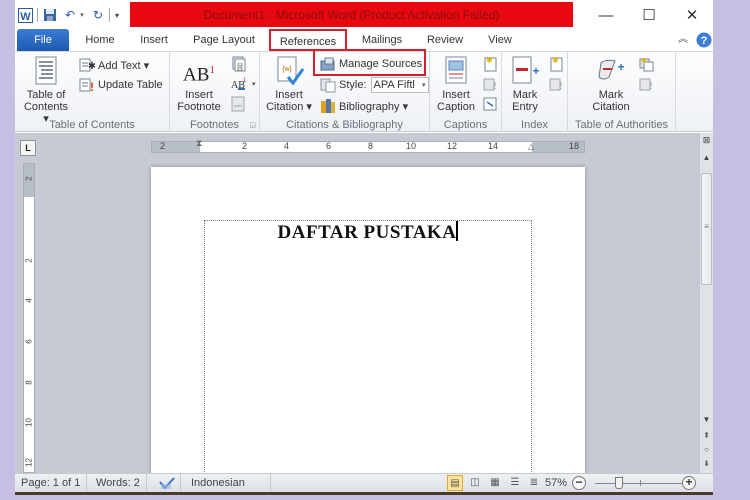  What do you see at coordinates (706, 438) in the screenshot?
I see `previous-page-icon: ⇞` at bounding box center [706, 438].